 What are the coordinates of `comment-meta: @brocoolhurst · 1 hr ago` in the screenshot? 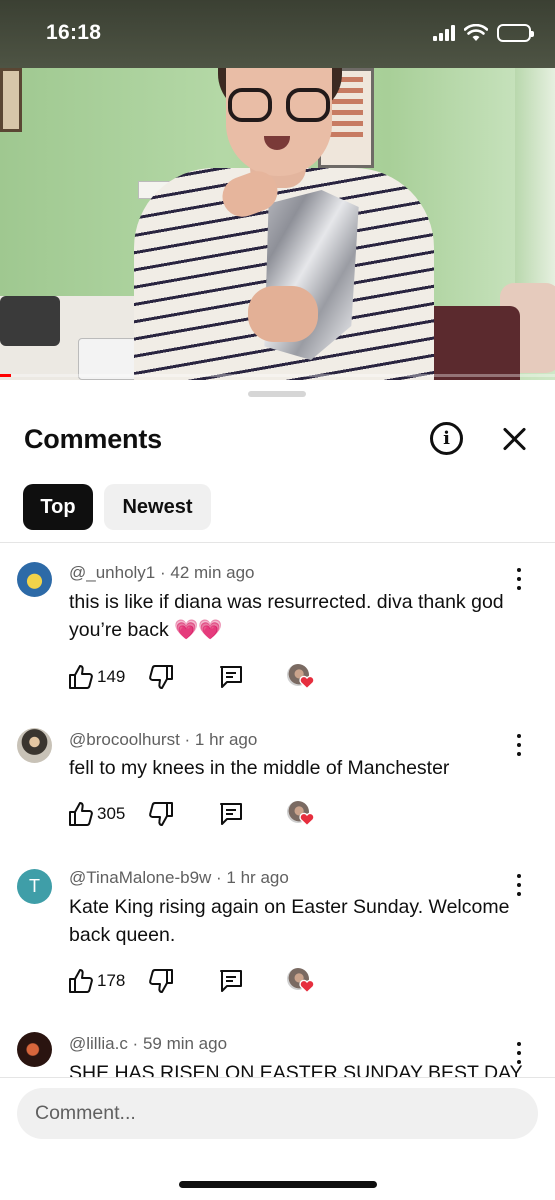 It's located at (163, 739).